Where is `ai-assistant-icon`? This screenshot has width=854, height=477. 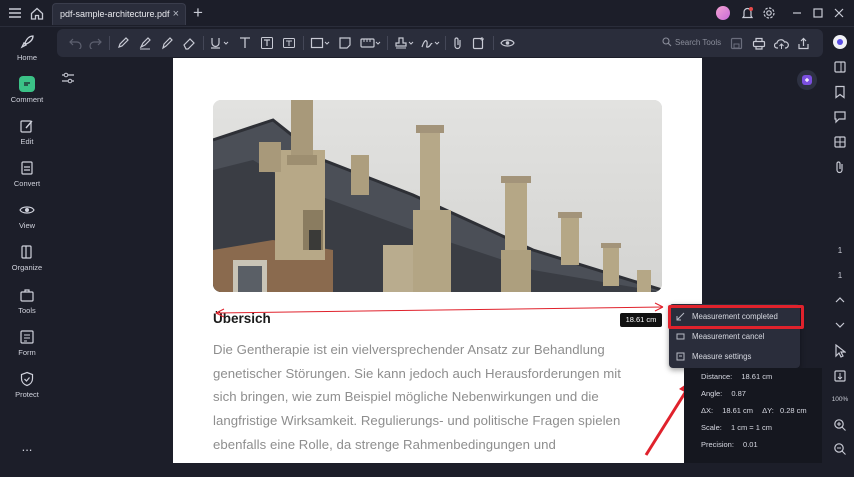
ai-assistant-icon is located at coordinates (840, 42).